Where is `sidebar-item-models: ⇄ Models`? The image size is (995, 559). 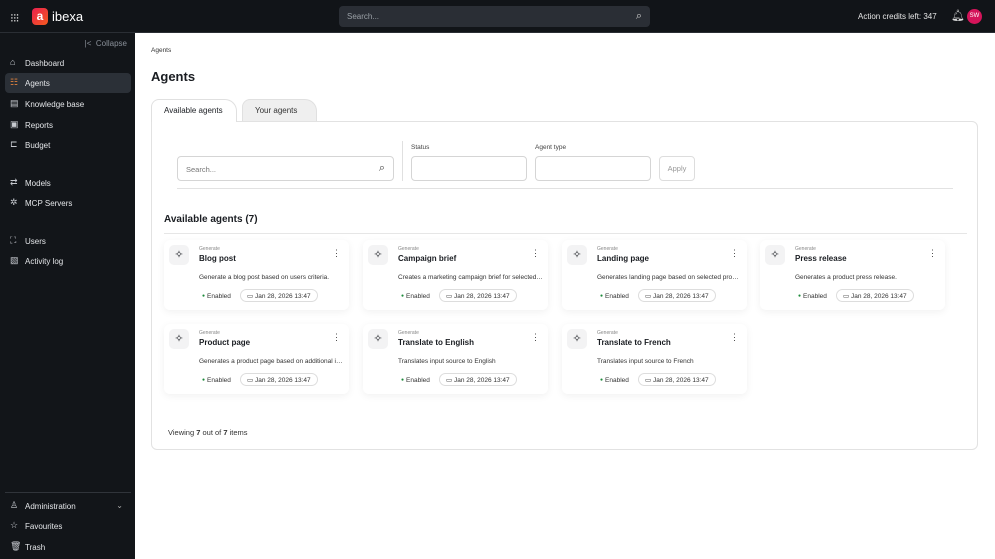 sidebar-item-models: ⇄ Models is located at coordinates (68, 183).